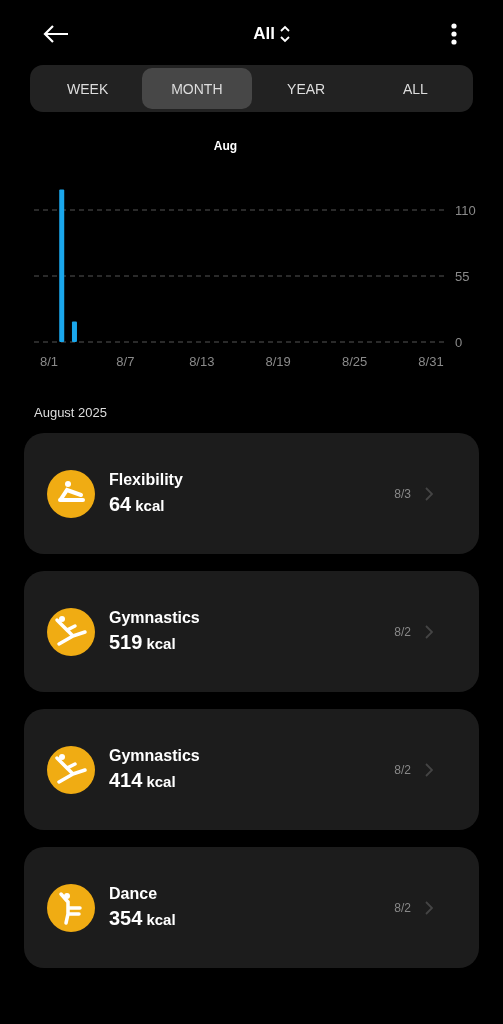  Describe the element at coordinates (462, 276) in the screenshot. I see `y-axis-label: 55` at that location.